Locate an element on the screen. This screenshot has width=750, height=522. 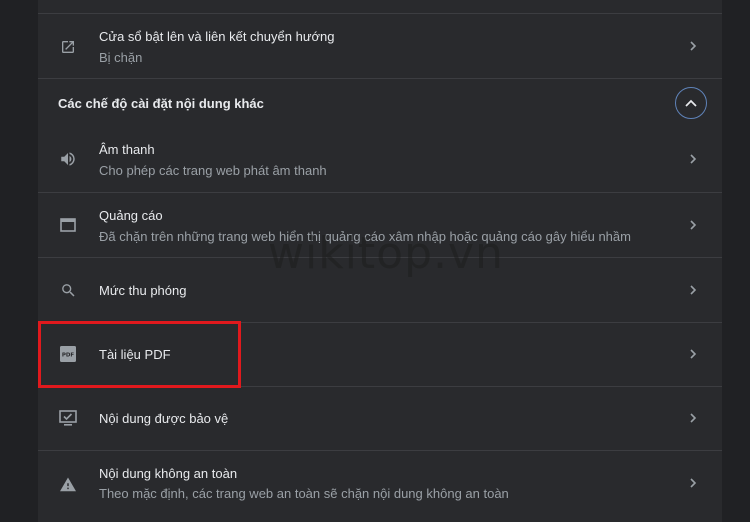
row-title: Cửa sổ bật lên và liên kết chuyển hướng is located at coordinates (217, 36).